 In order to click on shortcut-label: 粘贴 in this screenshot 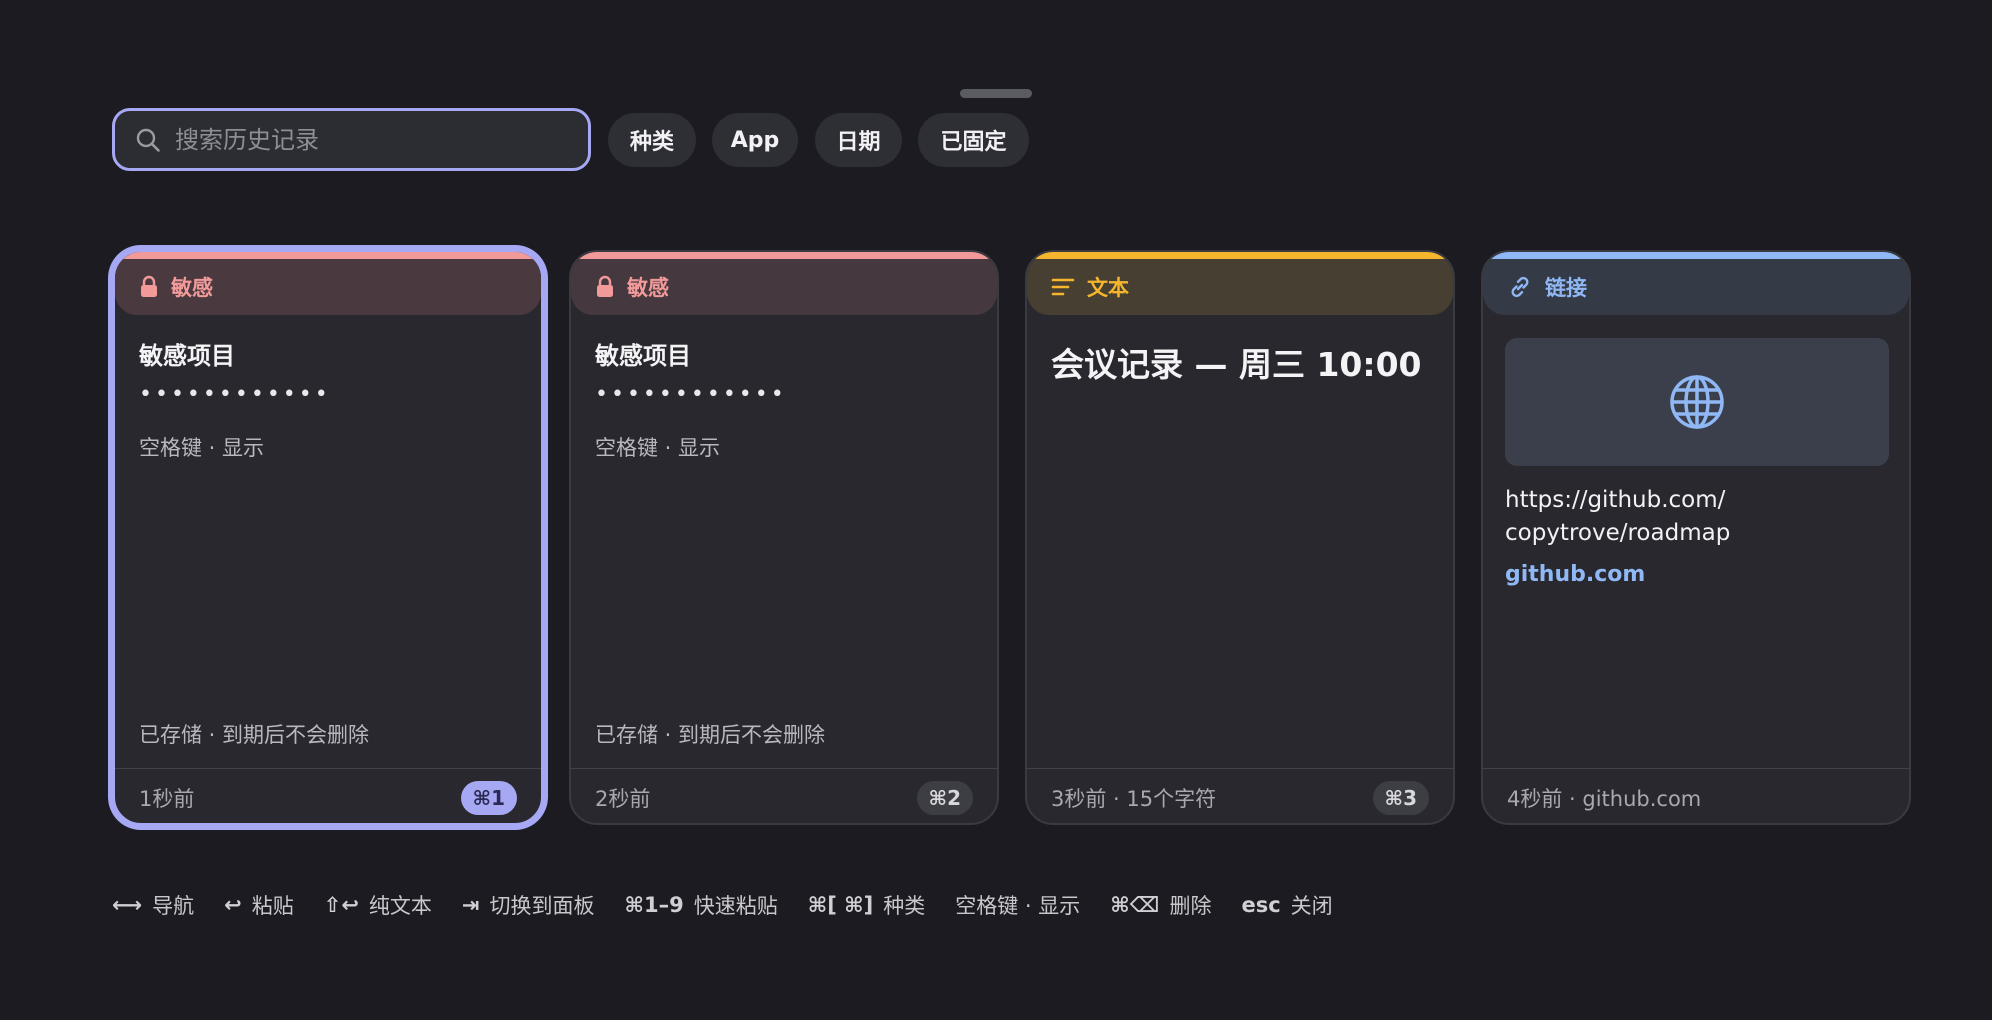, I will do `click(272, 906)`.